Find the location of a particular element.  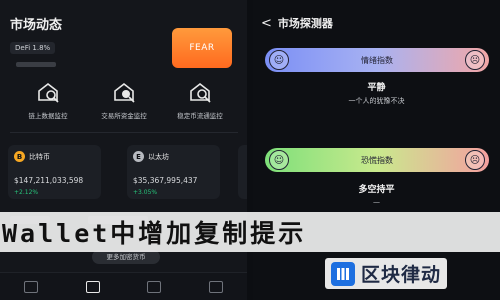

quick-label: 交易所资金监控 is located at coordinates (124, 116).